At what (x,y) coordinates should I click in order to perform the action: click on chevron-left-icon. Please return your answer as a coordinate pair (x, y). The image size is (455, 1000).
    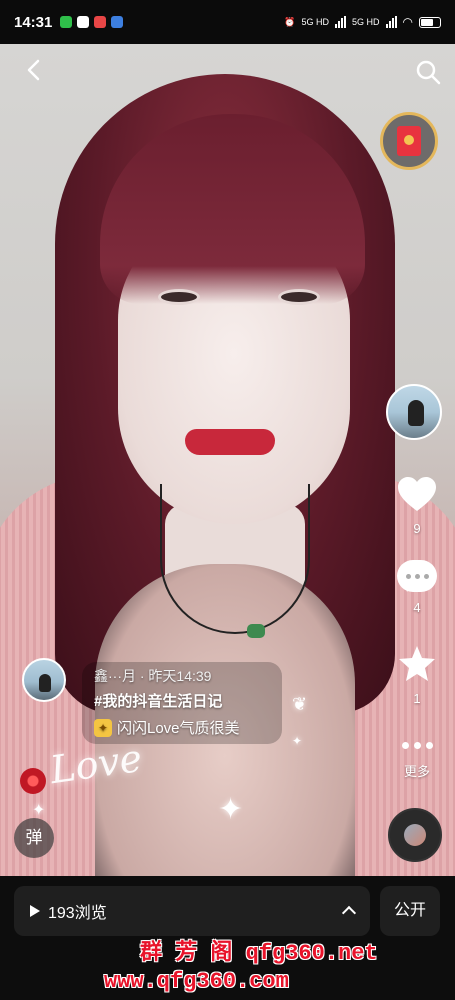
    Looking at the image, I should click on (33, 70).